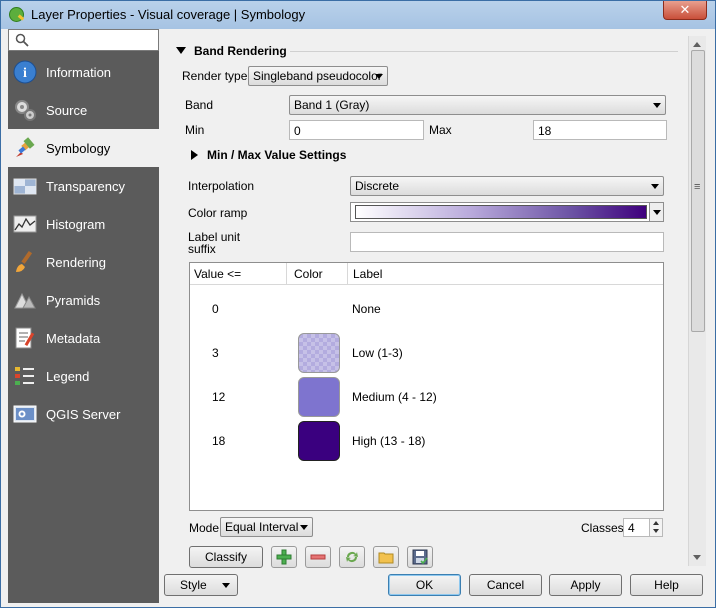  Describe the element at coordinates (389, 441) in the screenshot. I see `row-label: High (13 - 18)` at that location.